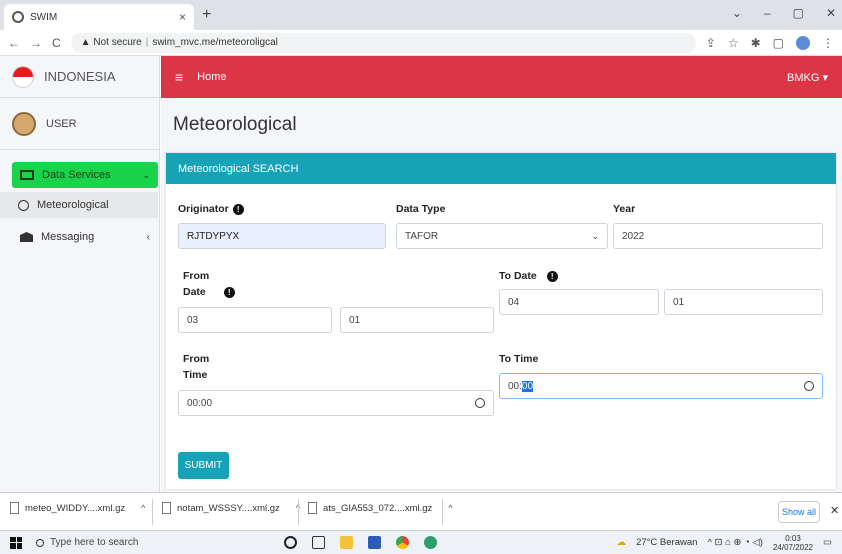 This screenshot has width=842, height=554. Describe the element at coordinates (26, 237) in the screenshot. I see `envelope-open-icon` at that location.